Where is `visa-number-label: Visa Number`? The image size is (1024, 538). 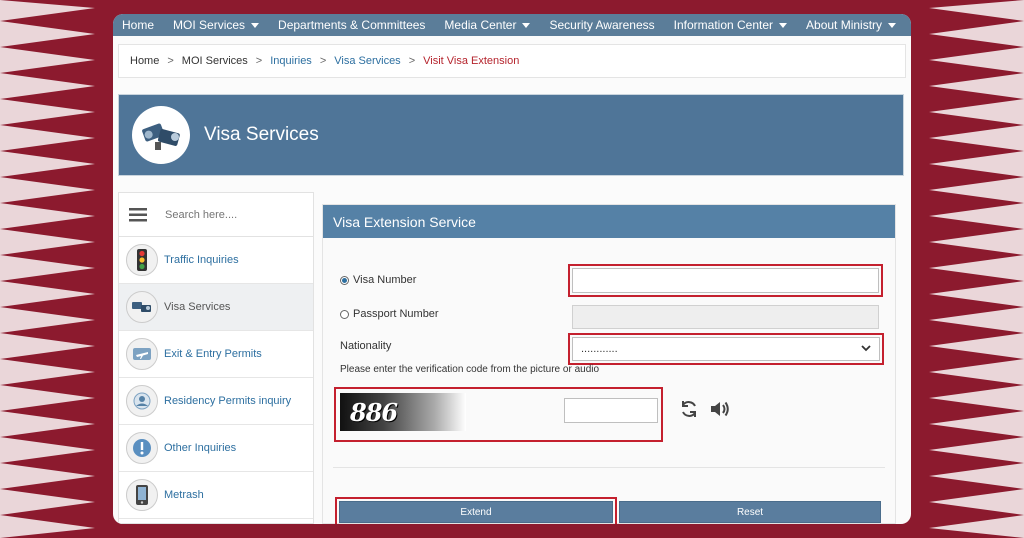 visa-number-label: Visa Number is located at coordinates (385, 280).